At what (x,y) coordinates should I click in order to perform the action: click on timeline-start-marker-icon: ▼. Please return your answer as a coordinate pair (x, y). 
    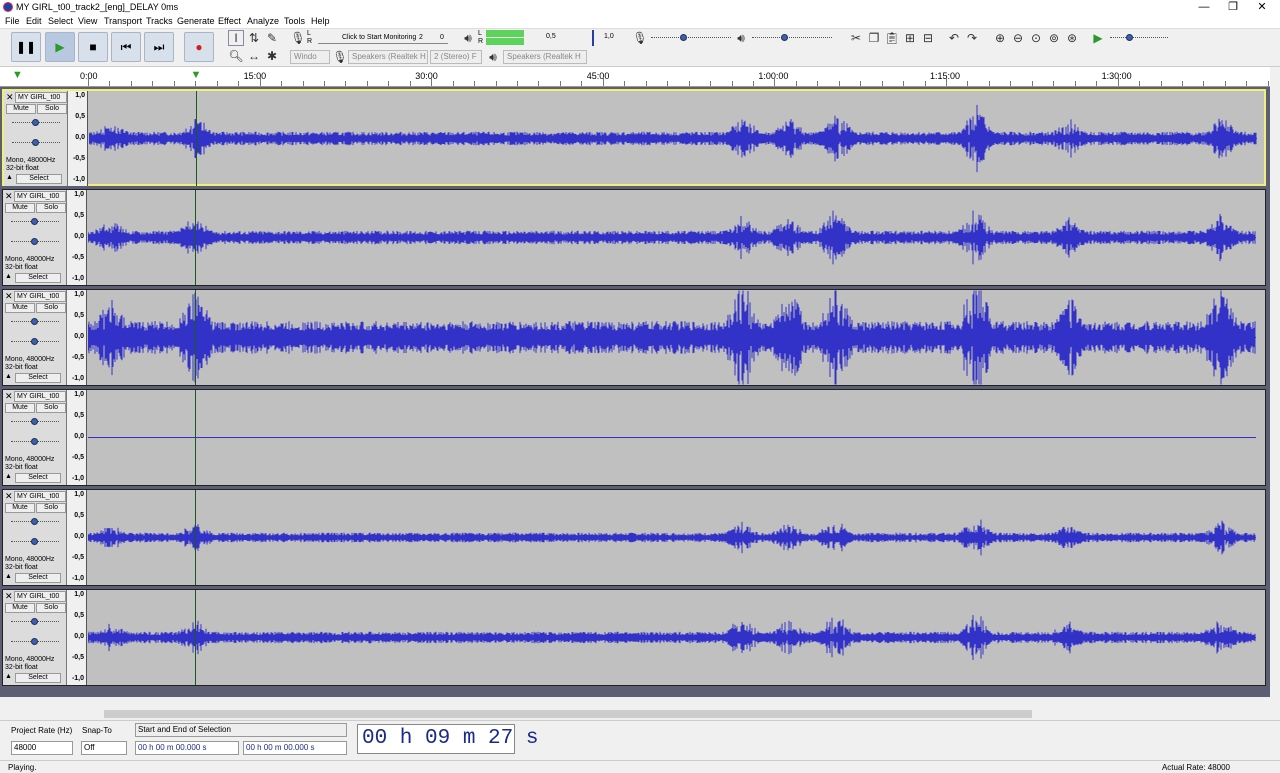
    Looking at the image, I should click on (17, 75).